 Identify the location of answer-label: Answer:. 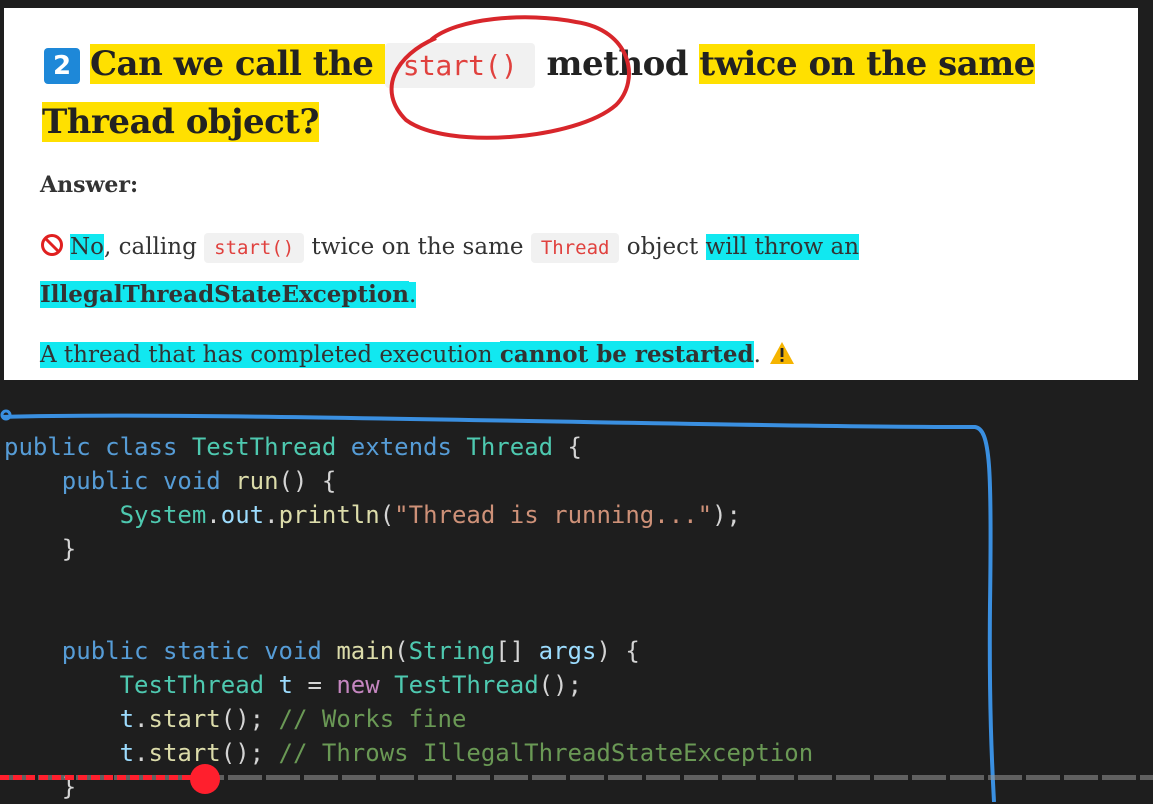
(89, 185).